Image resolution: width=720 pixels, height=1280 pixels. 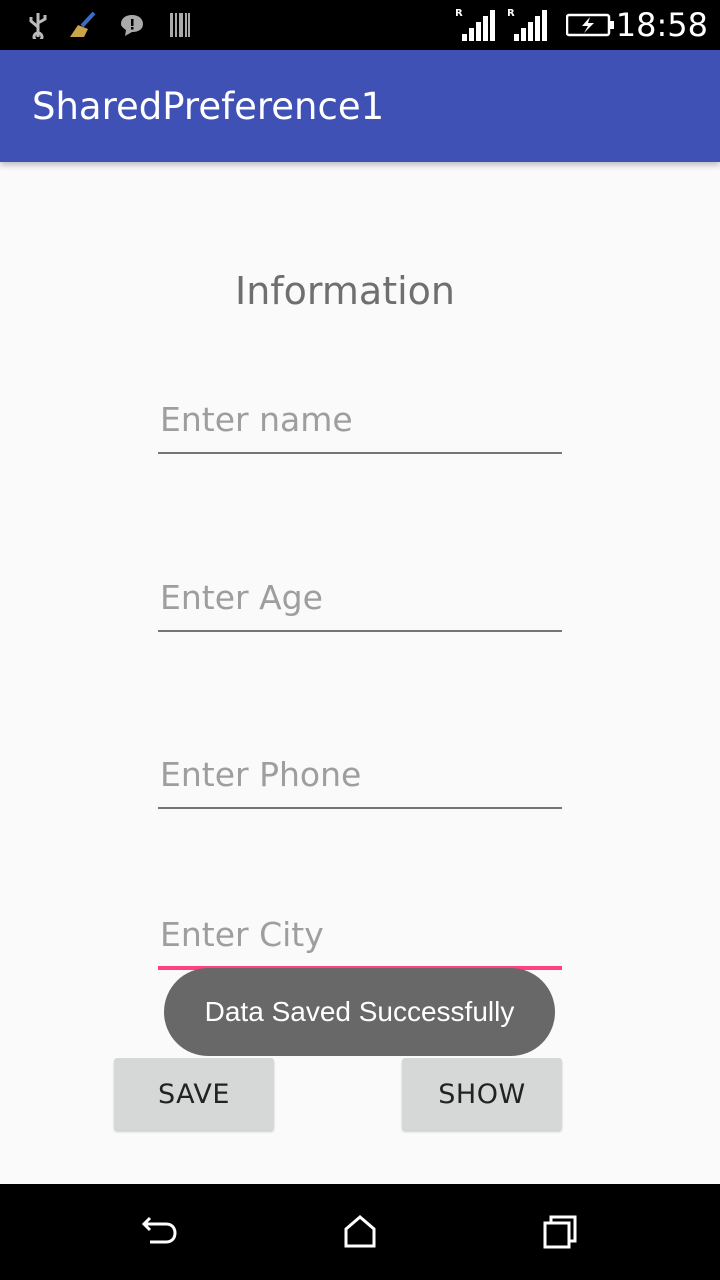 I want to click on broom-icon, so click(x=83, y=25).